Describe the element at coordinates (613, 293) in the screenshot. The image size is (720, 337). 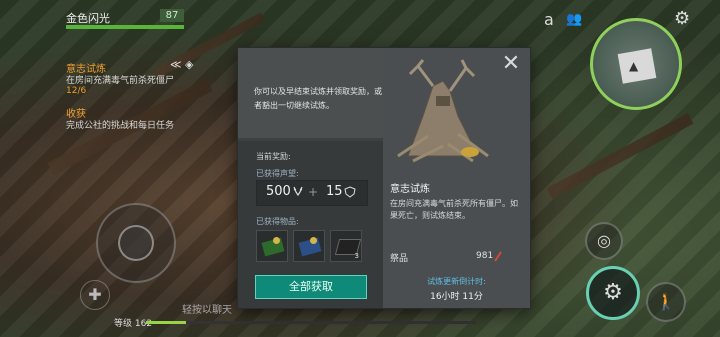
I see `settings-action-button: ⚙` at that location.